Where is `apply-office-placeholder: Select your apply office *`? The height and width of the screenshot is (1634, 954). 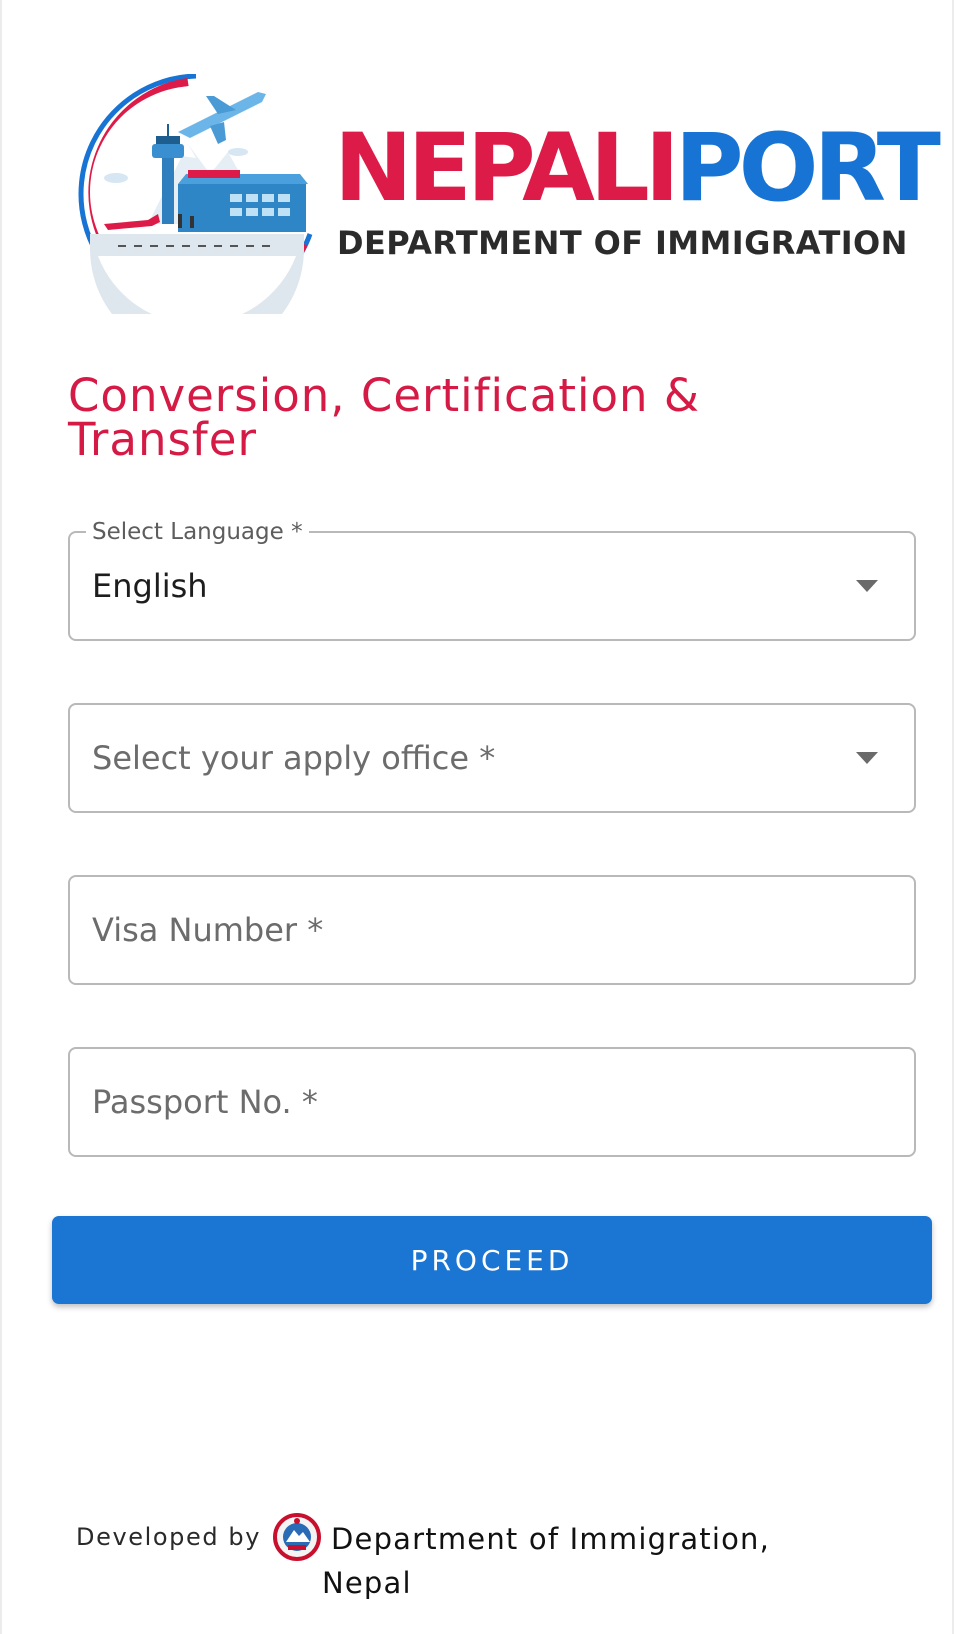
apply-office-placeholder: Select your apply office * is located at coordinates (294, 758).